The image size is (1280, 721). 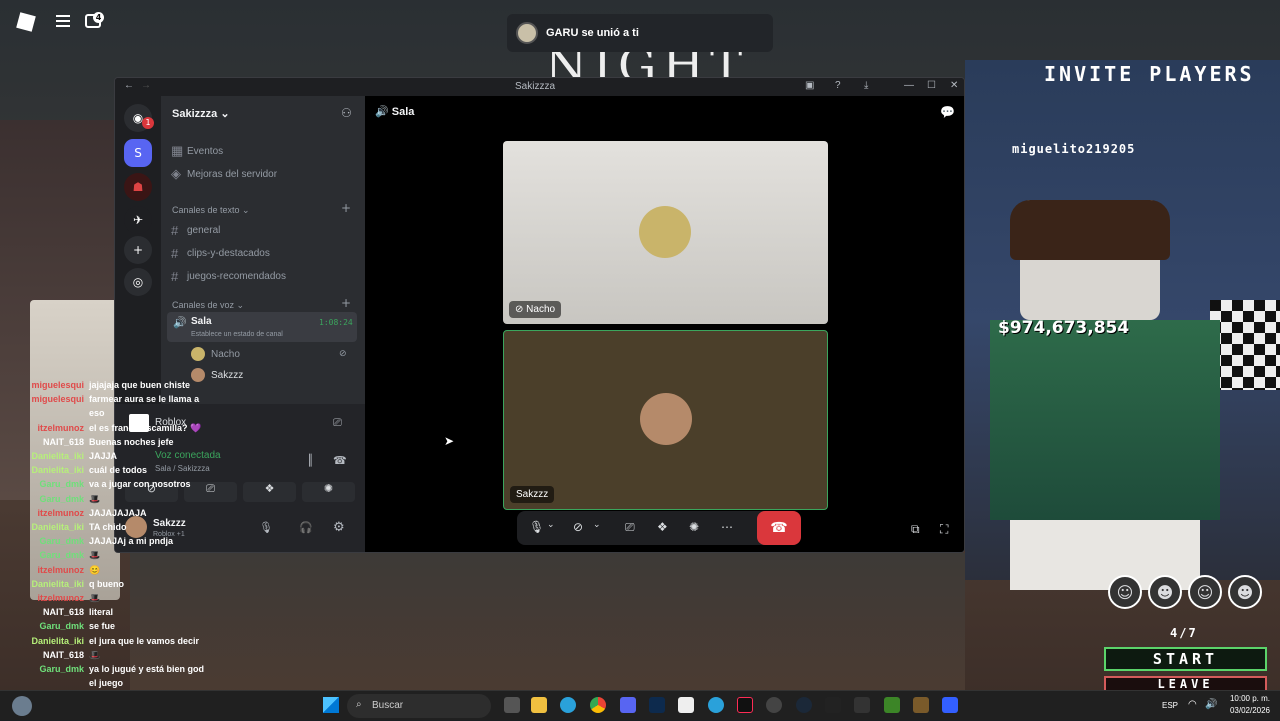 I want to click on popout-icon: ⧉, so click(x=915, y=529).